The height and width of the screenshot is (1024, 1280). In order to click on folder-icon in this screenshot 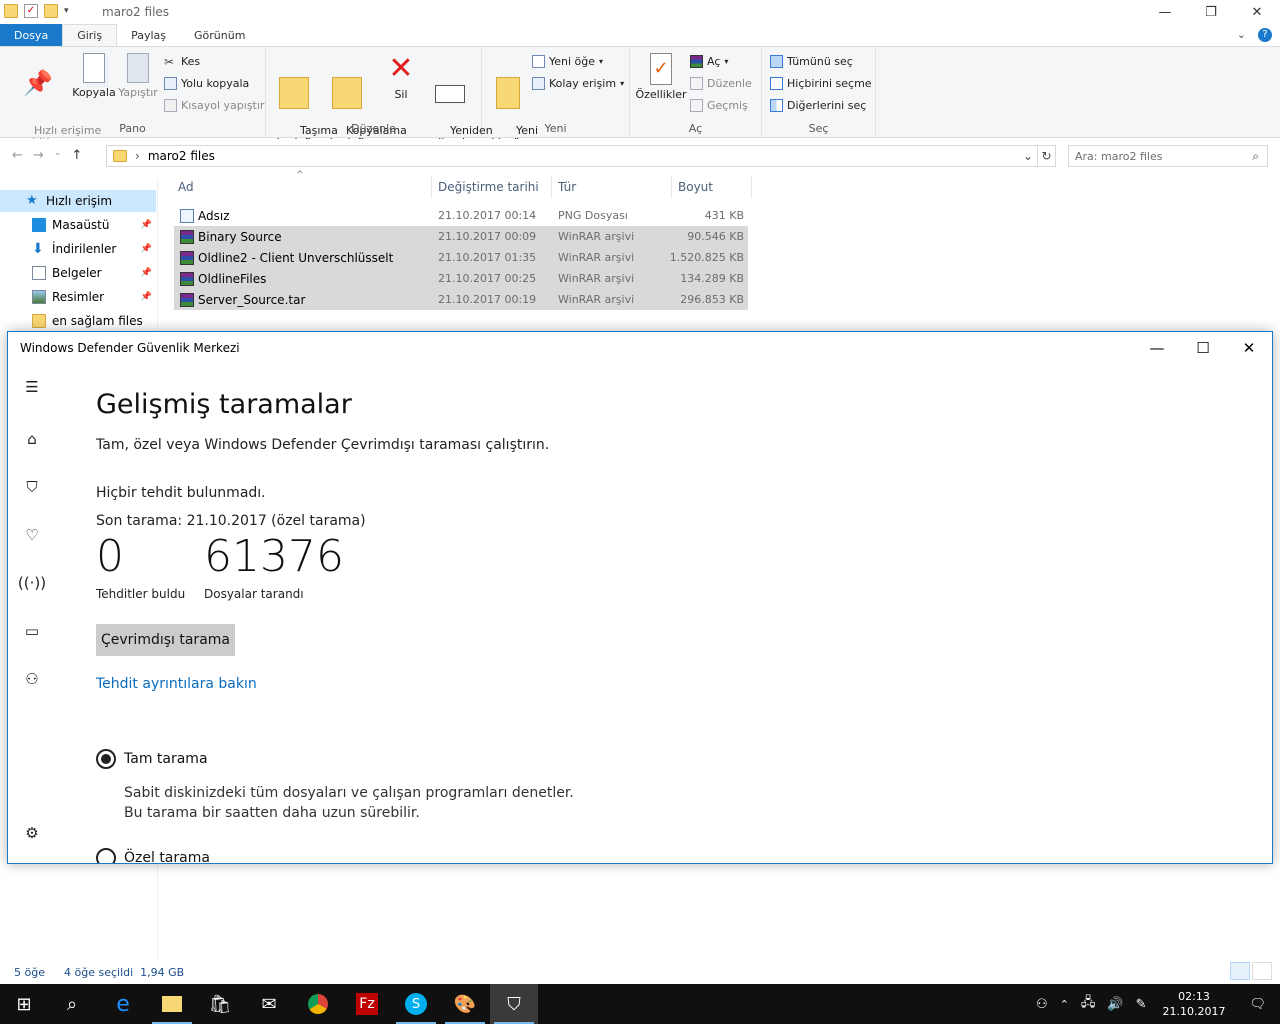, I will do `click(11, 11)`.